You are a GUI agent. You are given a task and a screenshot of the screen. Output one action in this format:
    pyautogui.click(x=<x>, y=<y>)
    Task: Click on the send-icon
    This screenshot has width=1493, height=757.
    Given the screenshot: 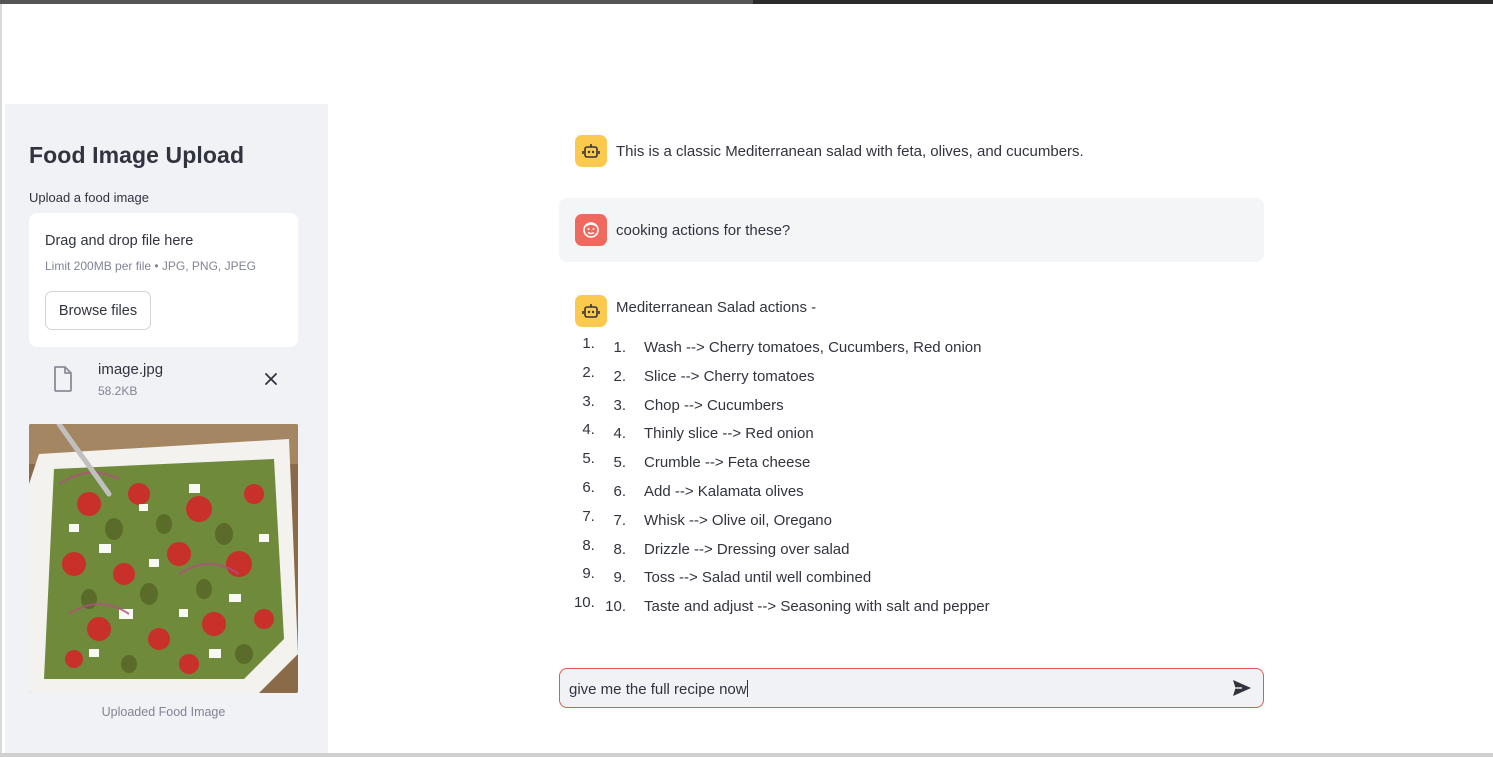 What is the action you would take?
    pyautogui.click(x=1242, y=688)
    